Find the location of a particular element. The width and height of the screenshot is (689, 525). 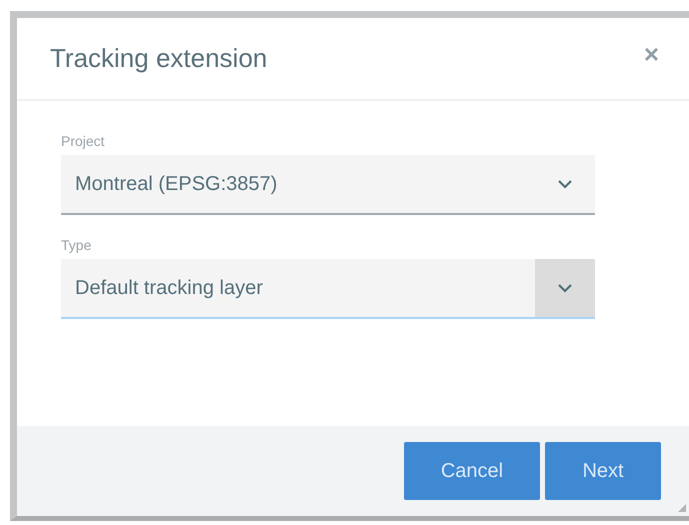

dialog-button: Next is located at coordinates (603, 471).